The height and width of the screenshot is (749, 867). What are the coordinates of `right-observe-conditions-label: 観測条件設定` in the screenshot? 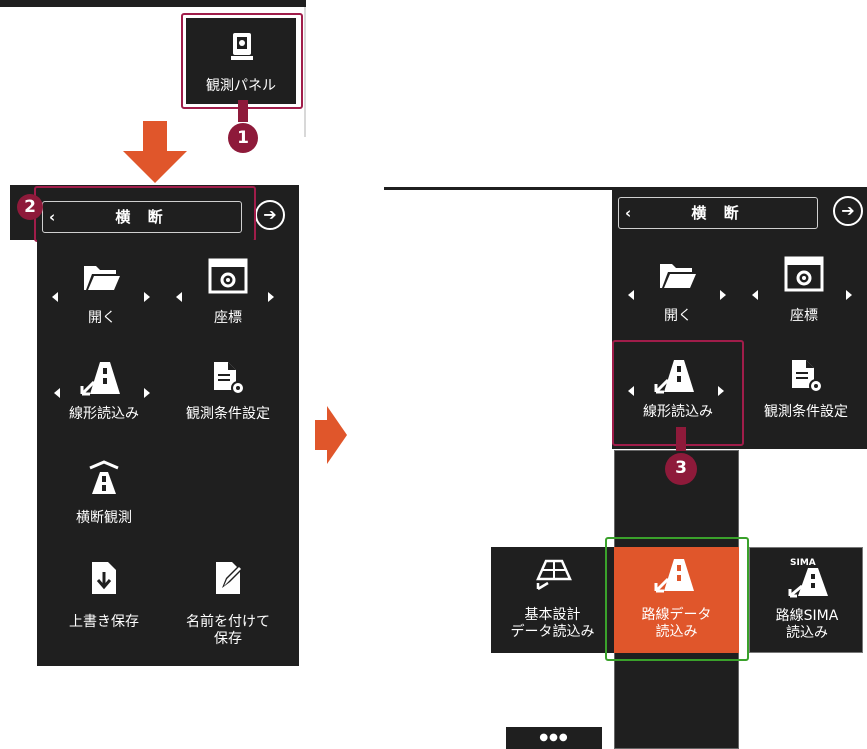 It's located at (806, 412).